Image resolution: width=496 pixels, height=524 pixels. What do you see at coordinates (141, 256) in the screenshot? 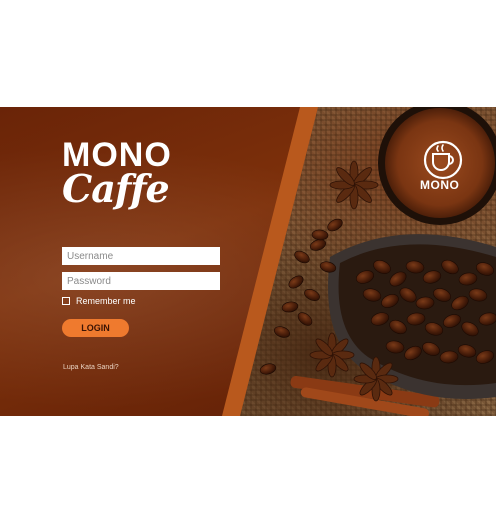
I see `username-input` at bounding box center [141, 256].